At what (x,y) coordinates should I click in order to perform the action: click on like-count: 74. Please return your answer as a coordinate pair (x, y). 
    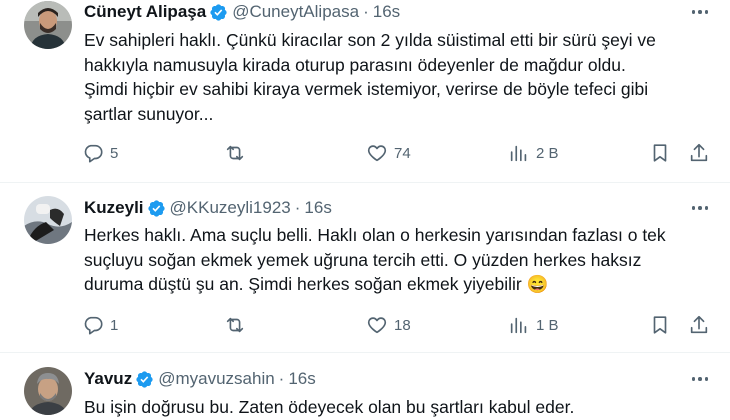
    Looking at the image, I should click on (402, 153).